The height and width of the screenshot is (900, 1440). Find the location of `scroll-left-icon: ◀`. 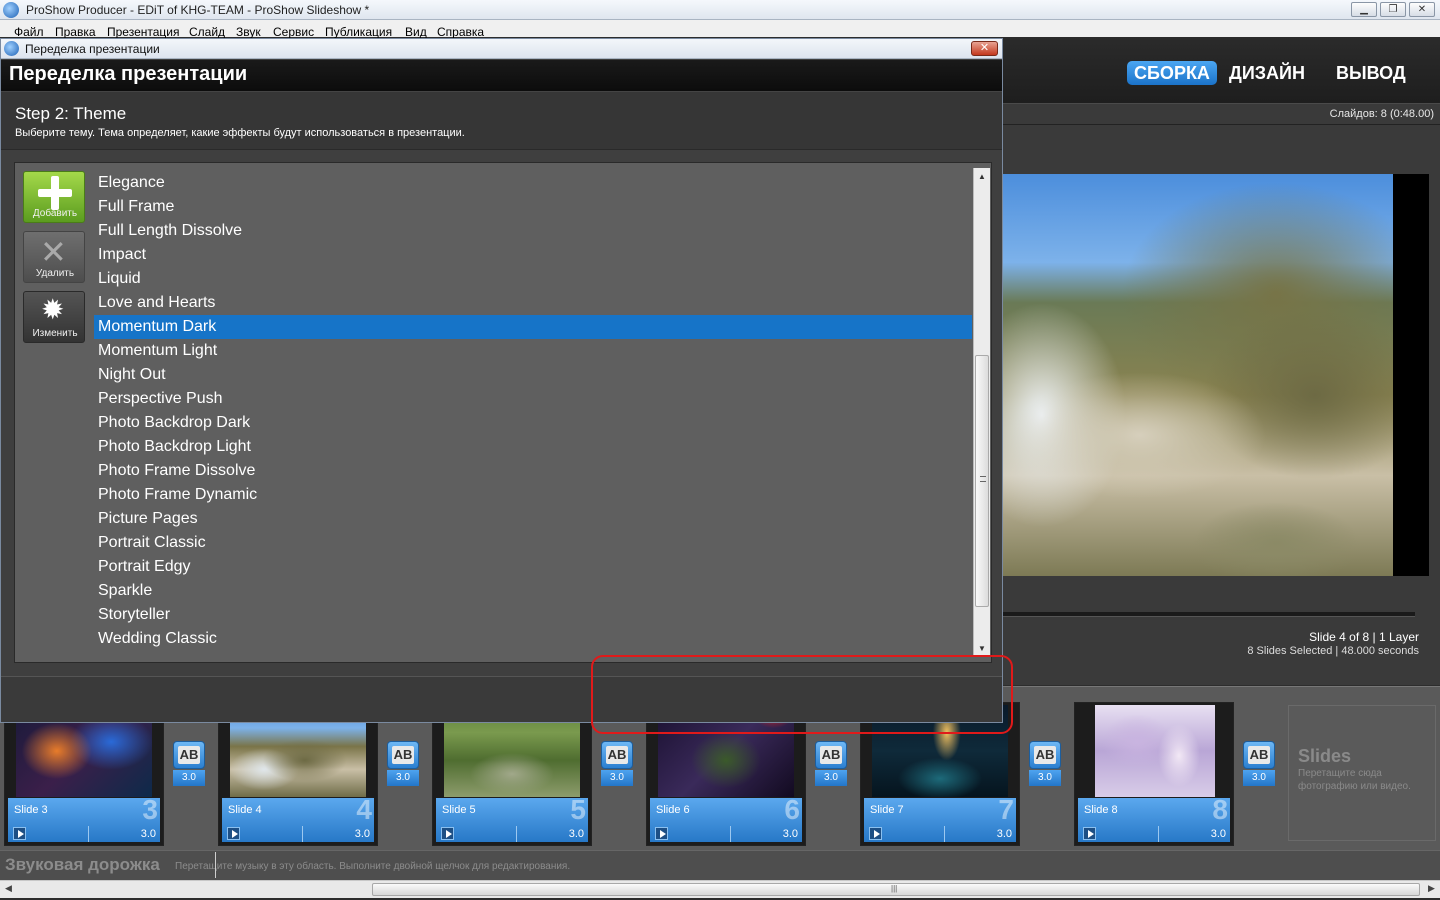

scroll-left-icon: ◀ is located at coordinates (8, 888).